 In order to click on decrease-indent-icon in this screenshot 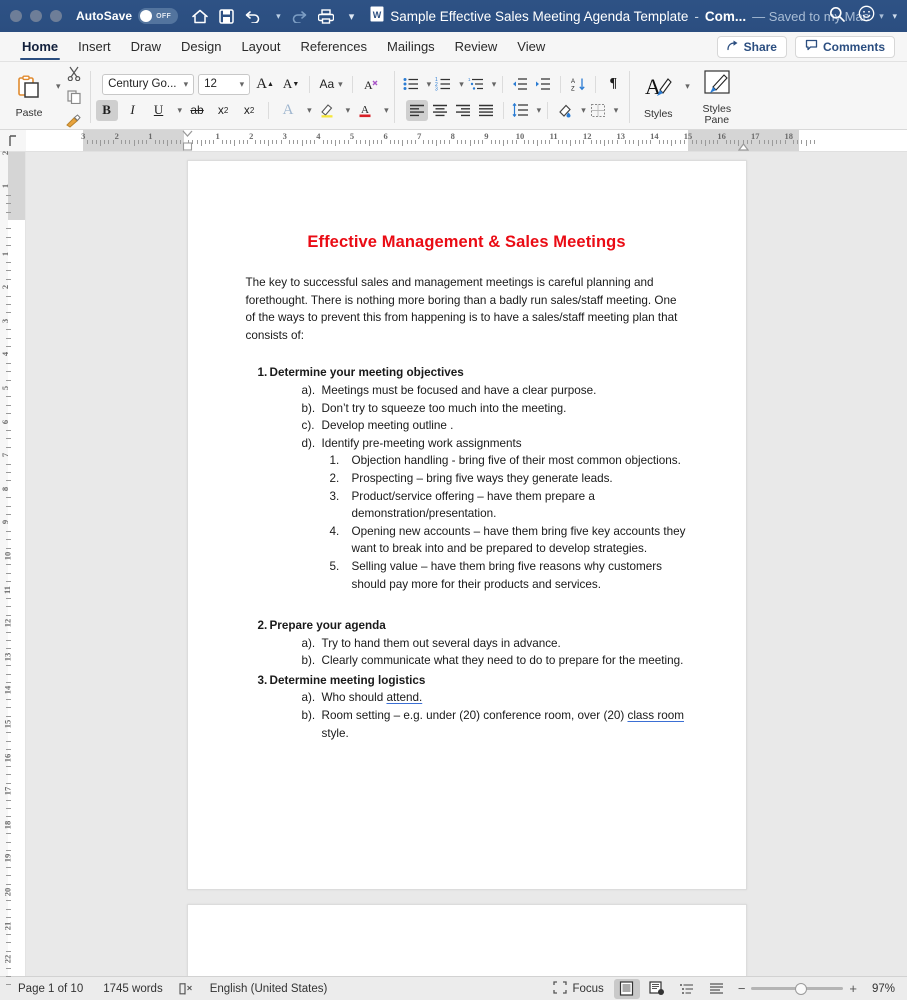, I will do `click(520, 84)`.